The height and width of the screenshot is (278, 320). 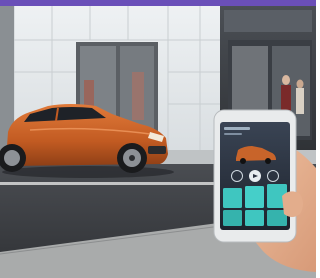 What do you see at coordinates (258, 176) in the screenshot?
I see `smartphone` at bounding box center [258, 176].